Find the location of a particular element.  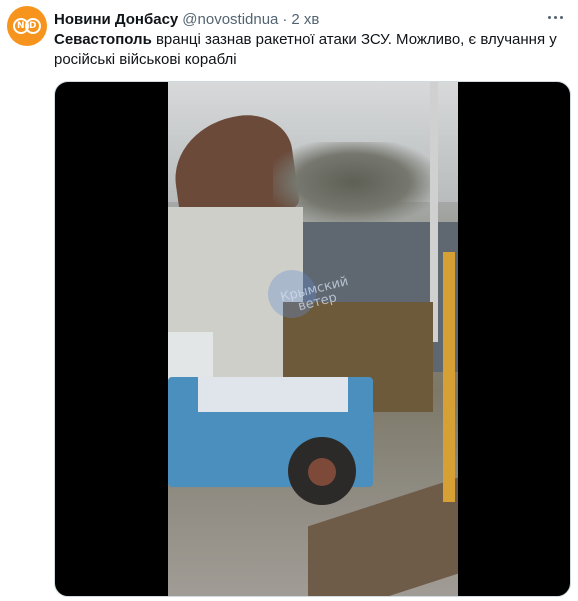

timestamp: 2 хв is located at coordinates (305, 19).